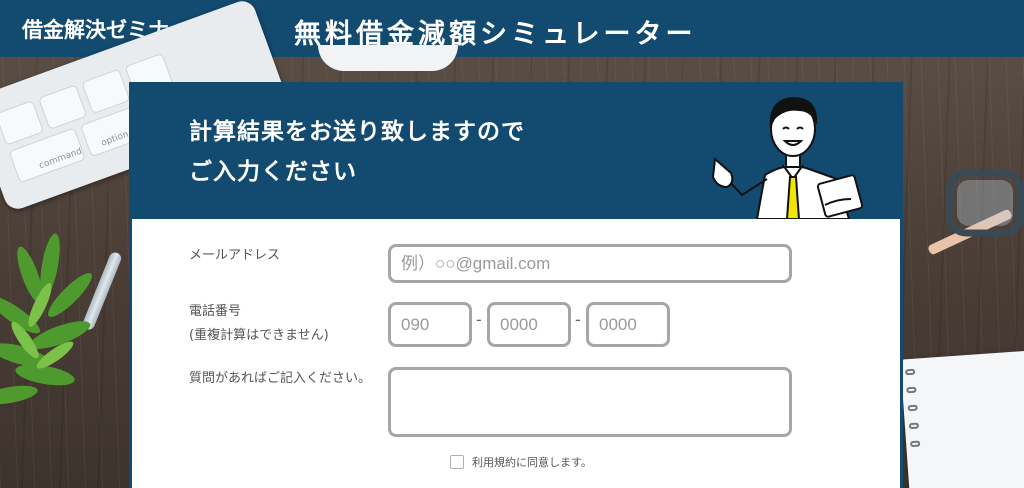  I want to click on phone-part1-input, so click(430, 324).